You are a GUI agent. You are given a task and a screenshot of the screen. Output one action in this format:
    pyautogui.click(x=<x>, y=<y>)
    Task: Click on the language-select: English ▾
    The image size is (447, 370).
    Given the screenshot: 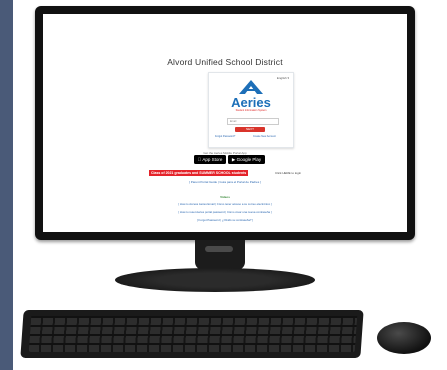 What is the action you would take?
    pyautogui.click(x=283, y=78)
    